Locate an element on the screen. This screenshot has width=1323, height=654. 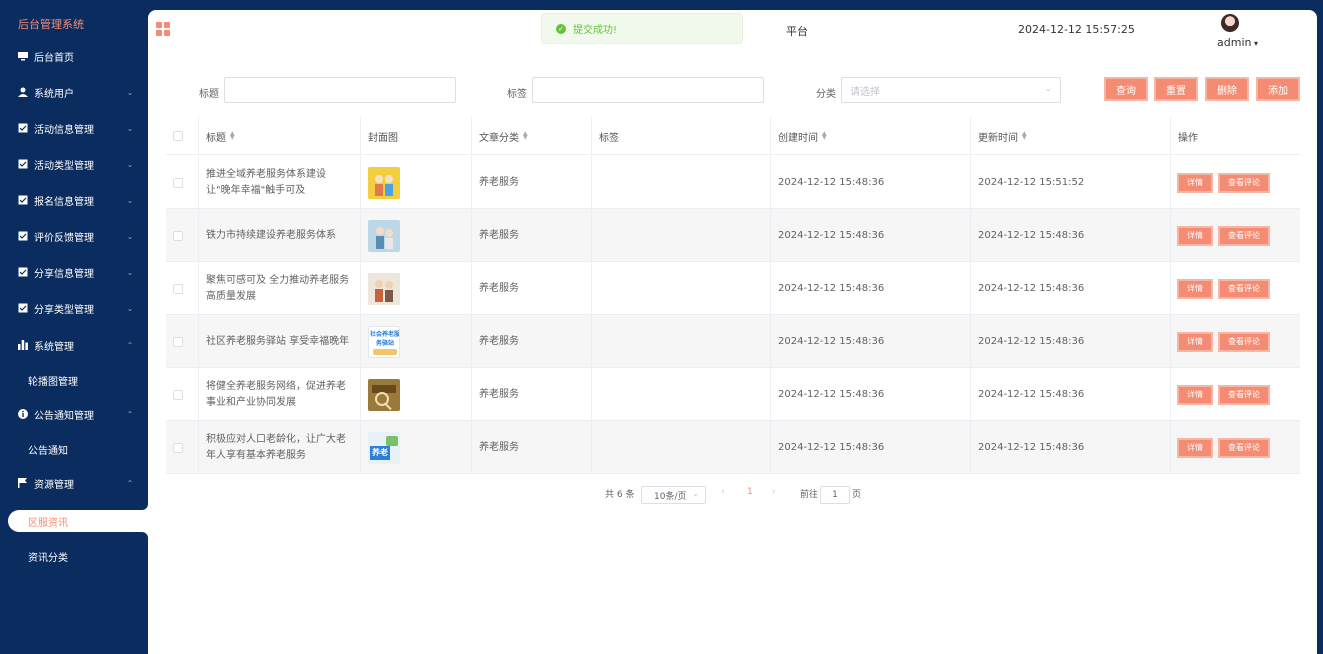
checkbox-icon is located at coordinates (23, 128).